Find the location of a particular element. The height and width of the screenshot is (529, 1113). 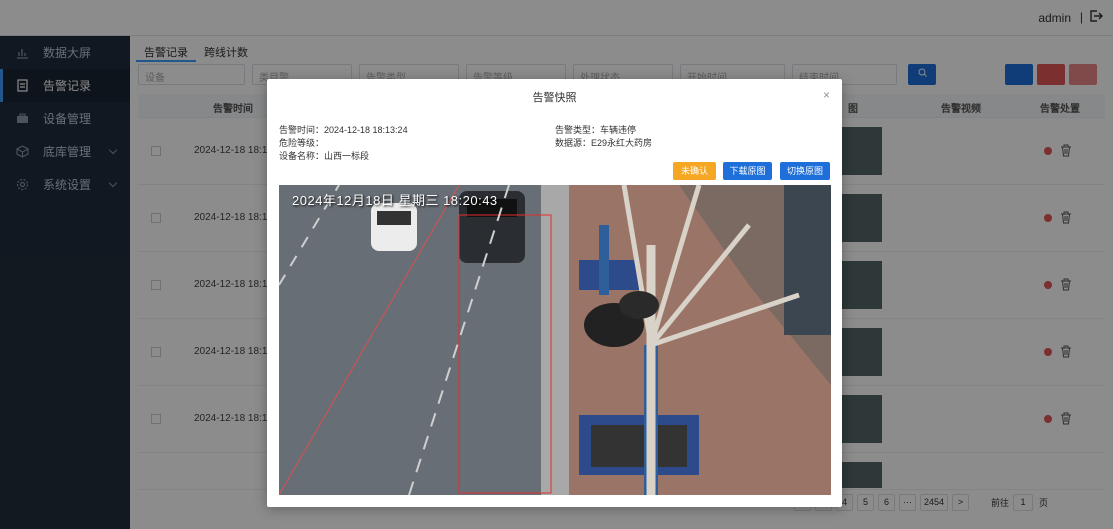

dialog-title: 告警快照 is located at coordinates (554, 98).